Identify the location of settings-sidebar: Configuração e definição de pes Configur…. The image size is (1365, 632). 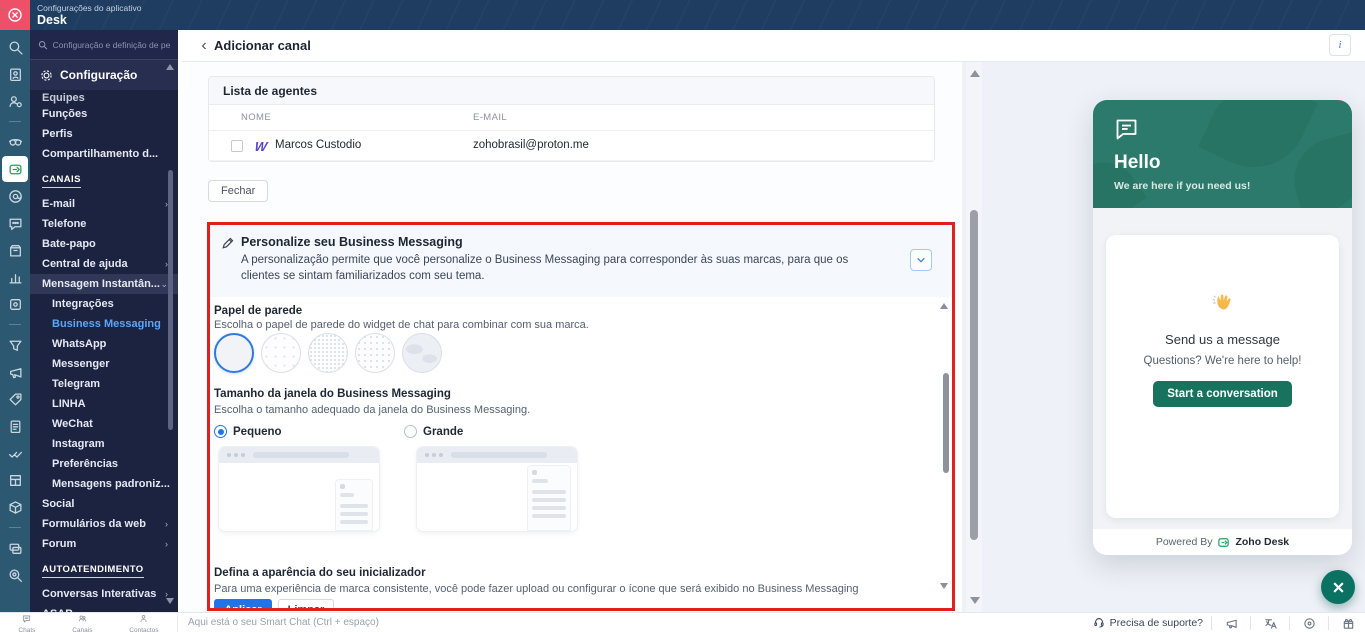
(104, 321).